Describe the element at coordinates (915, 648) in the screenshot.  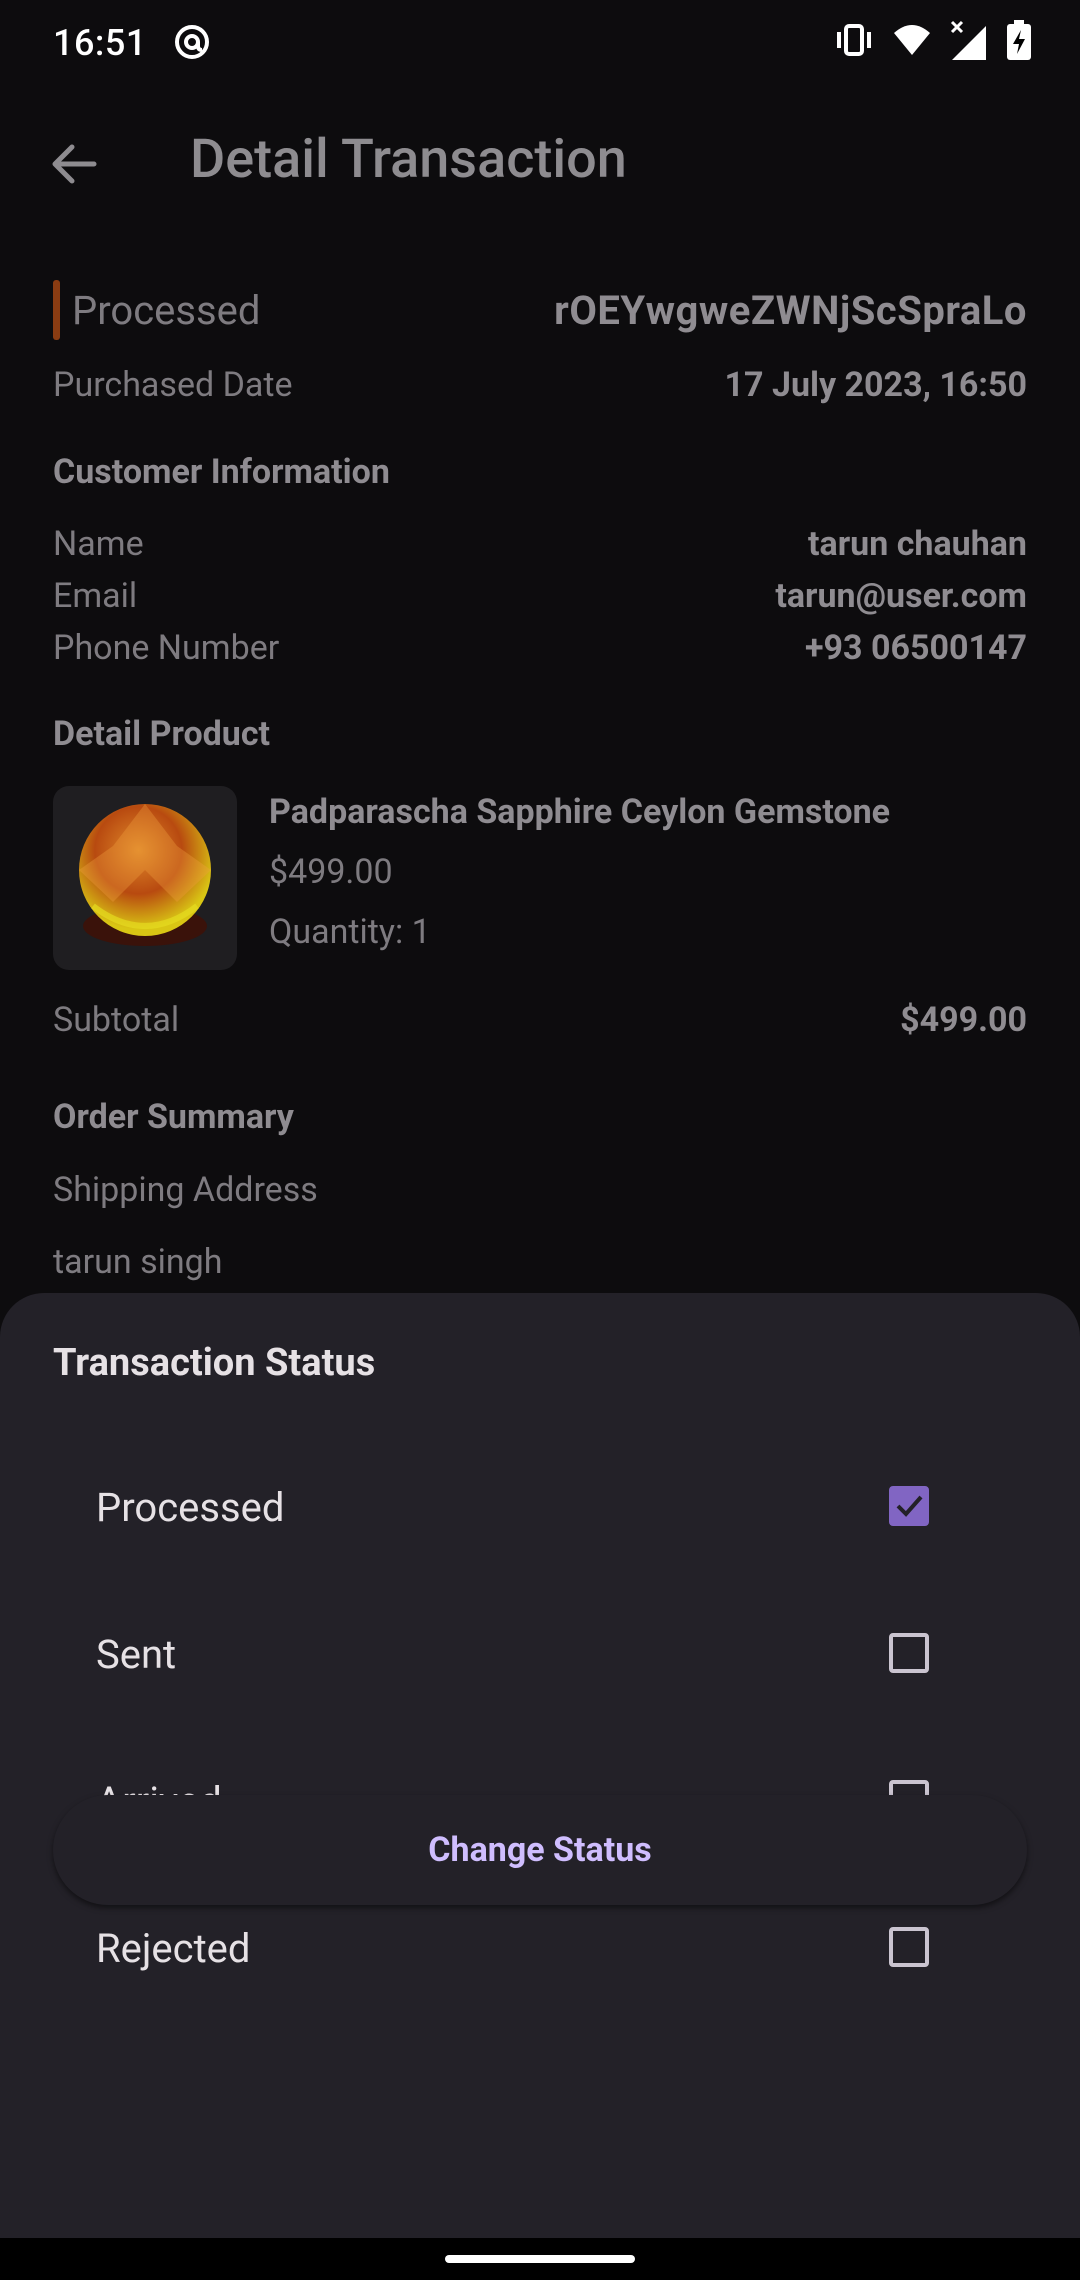
I see `phone-value: +93 06500147` at that location.